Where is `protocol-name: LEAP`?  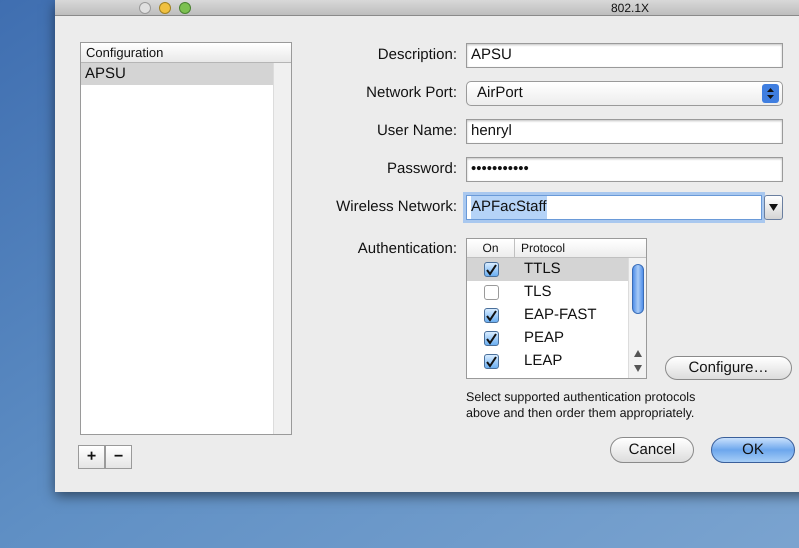 protocol-name: LEAP is located at coordinates (542, 361).